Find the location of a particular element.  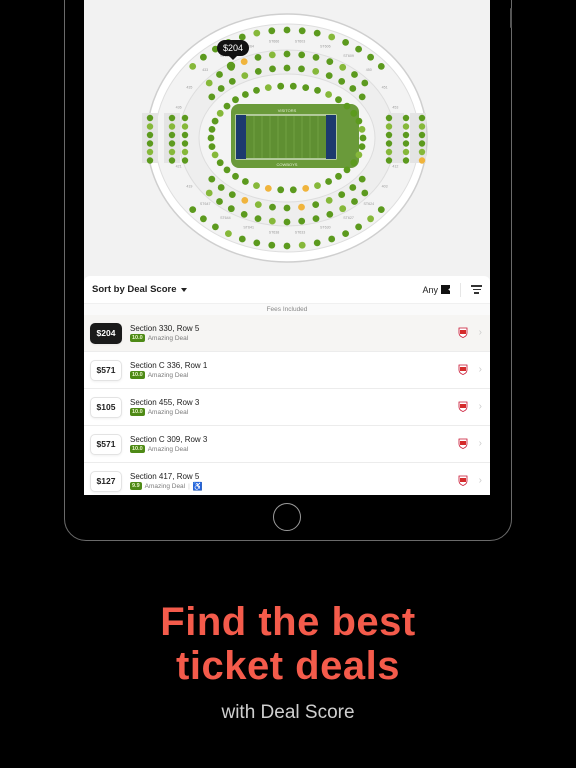

selected-ticket-dot is located at coordinates (231, 66).